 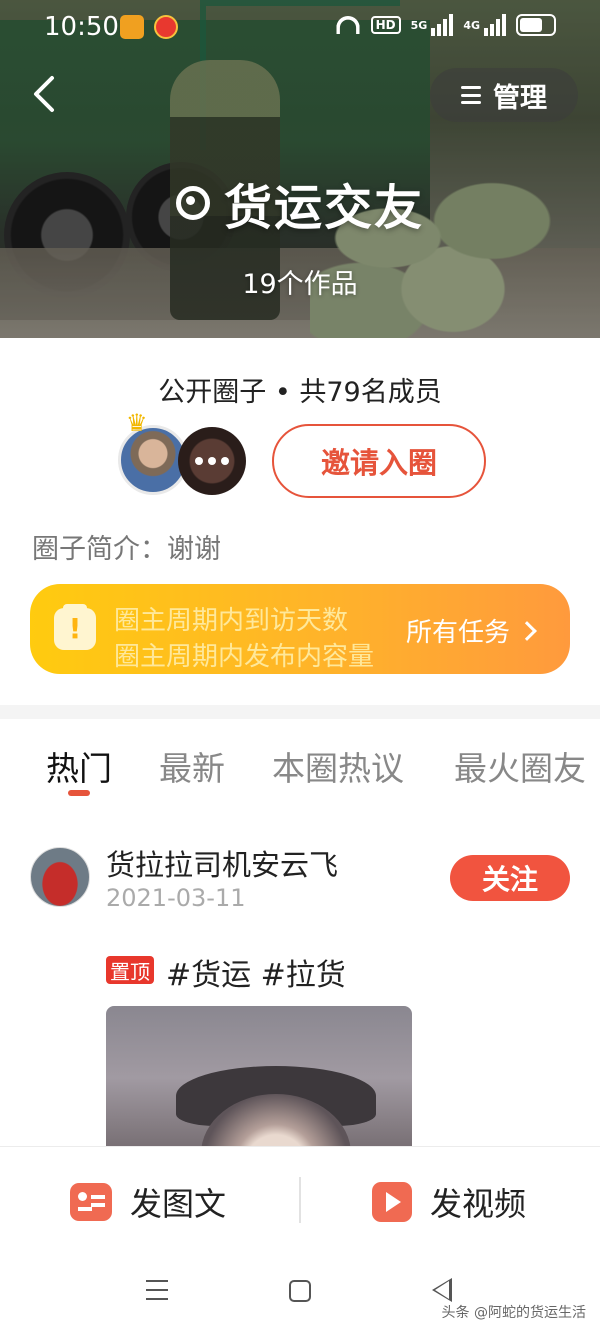 What do you see at coordinates (379, 461) in the screenshot?
I see `invite-button: 邀请入圈` at bounding box center [379, 461].